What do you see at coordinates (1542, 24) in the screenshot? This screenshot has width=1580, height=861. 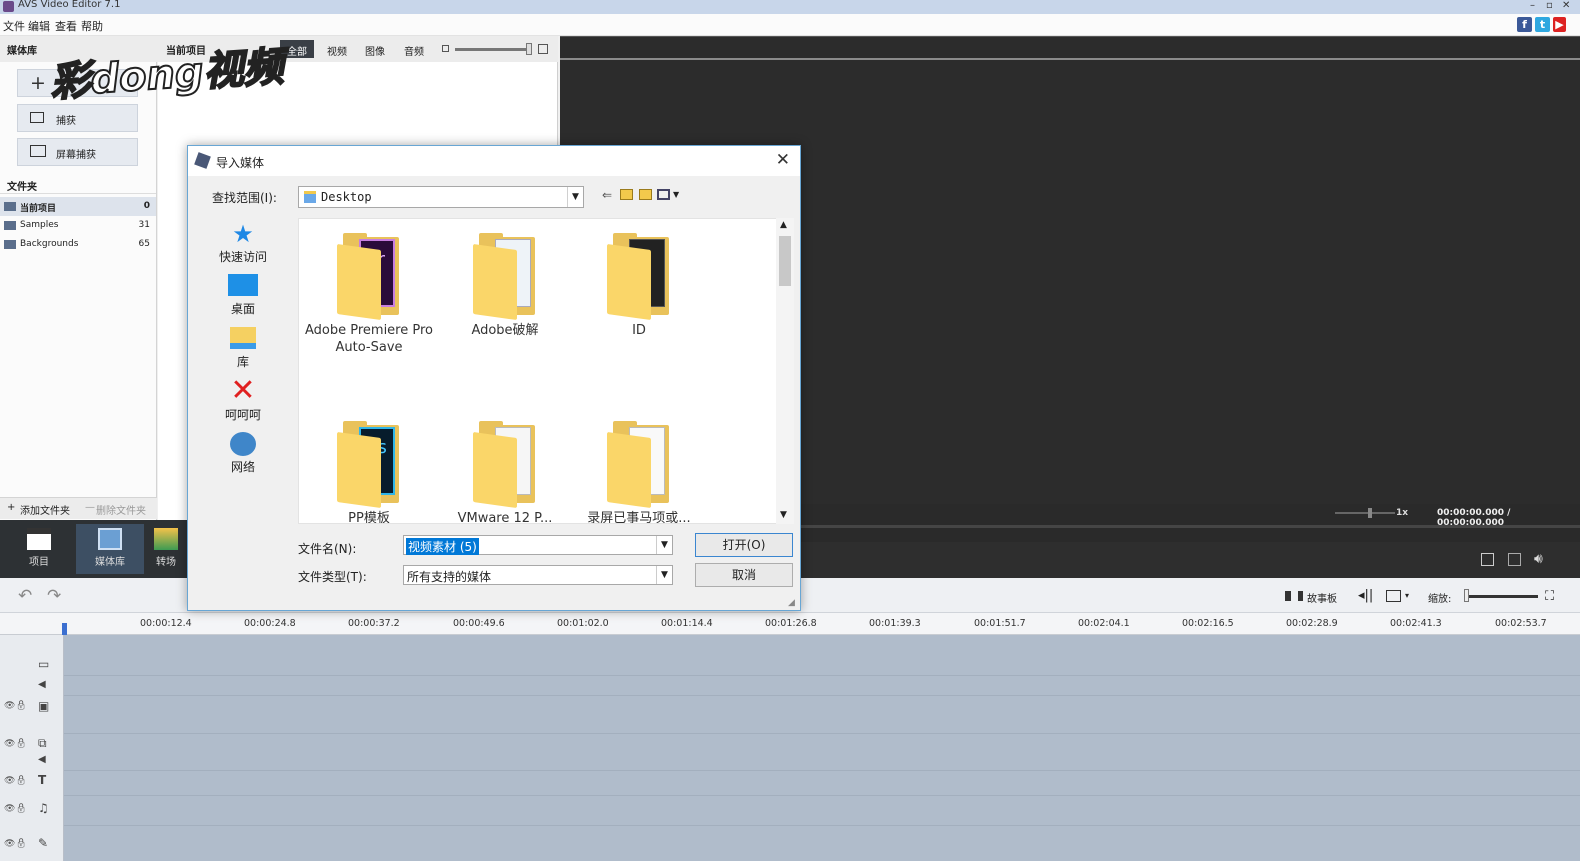 I see `twitter-icon: t` at bounding box center [1542, 24].